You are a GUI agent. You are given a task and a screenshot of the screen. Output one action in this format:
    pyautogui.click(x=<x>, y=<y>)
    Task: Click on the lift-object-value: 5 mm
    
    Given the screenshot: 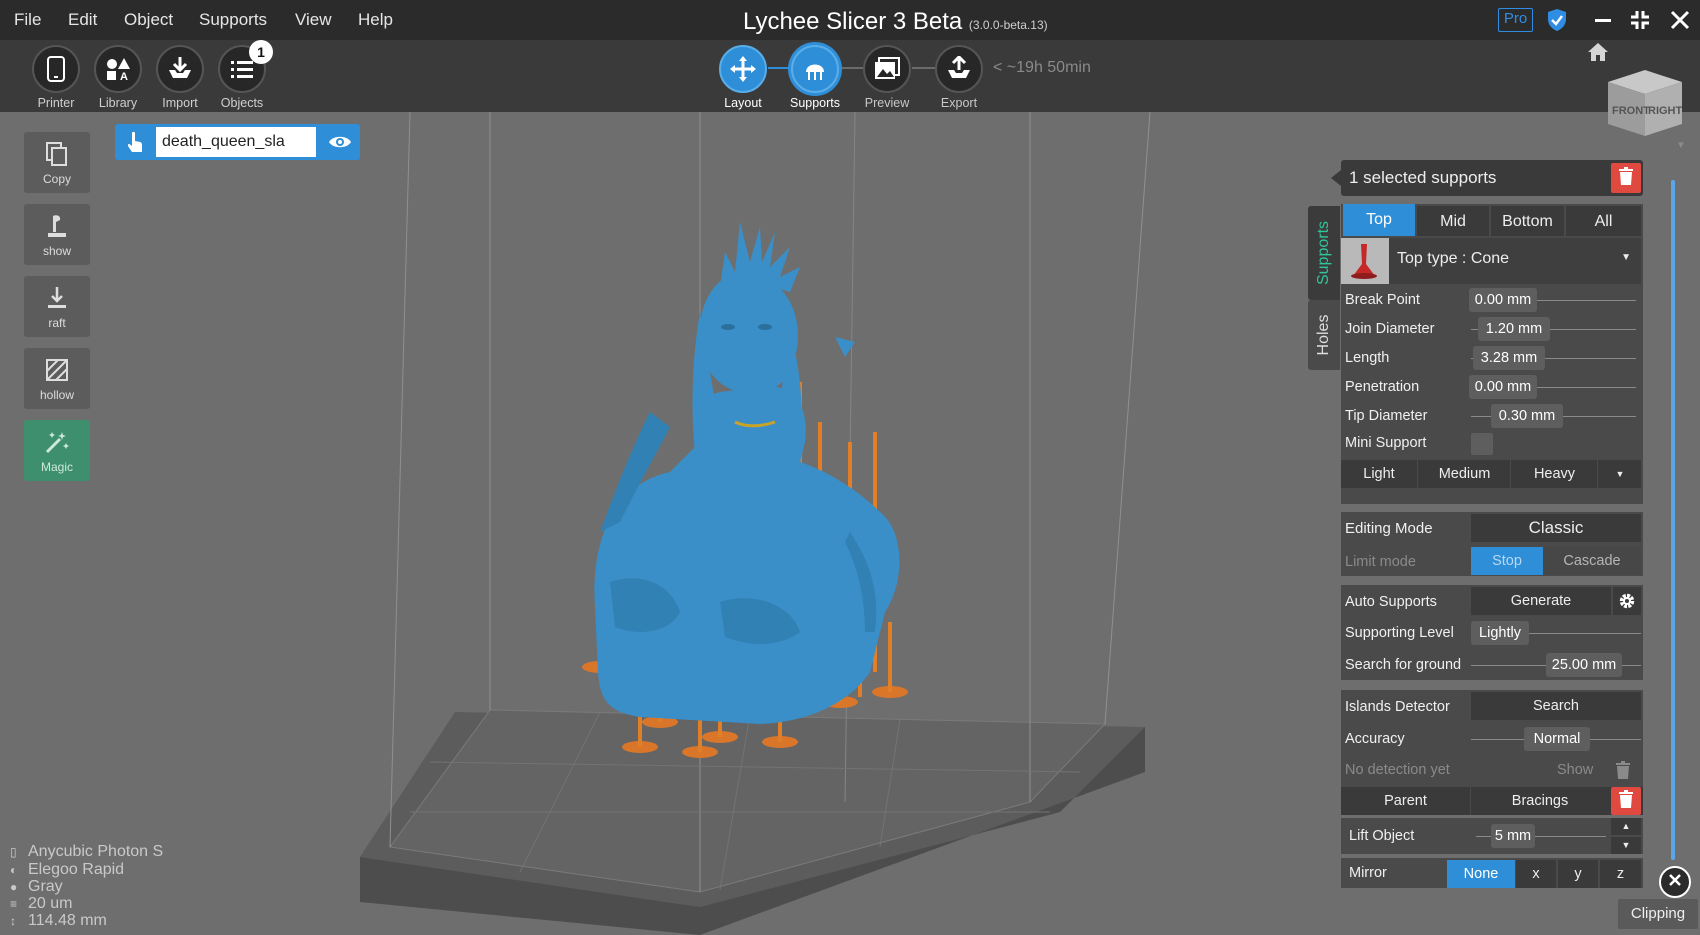 What is the action you would take?
    pyautogui.click(x=1513, y=836)
    